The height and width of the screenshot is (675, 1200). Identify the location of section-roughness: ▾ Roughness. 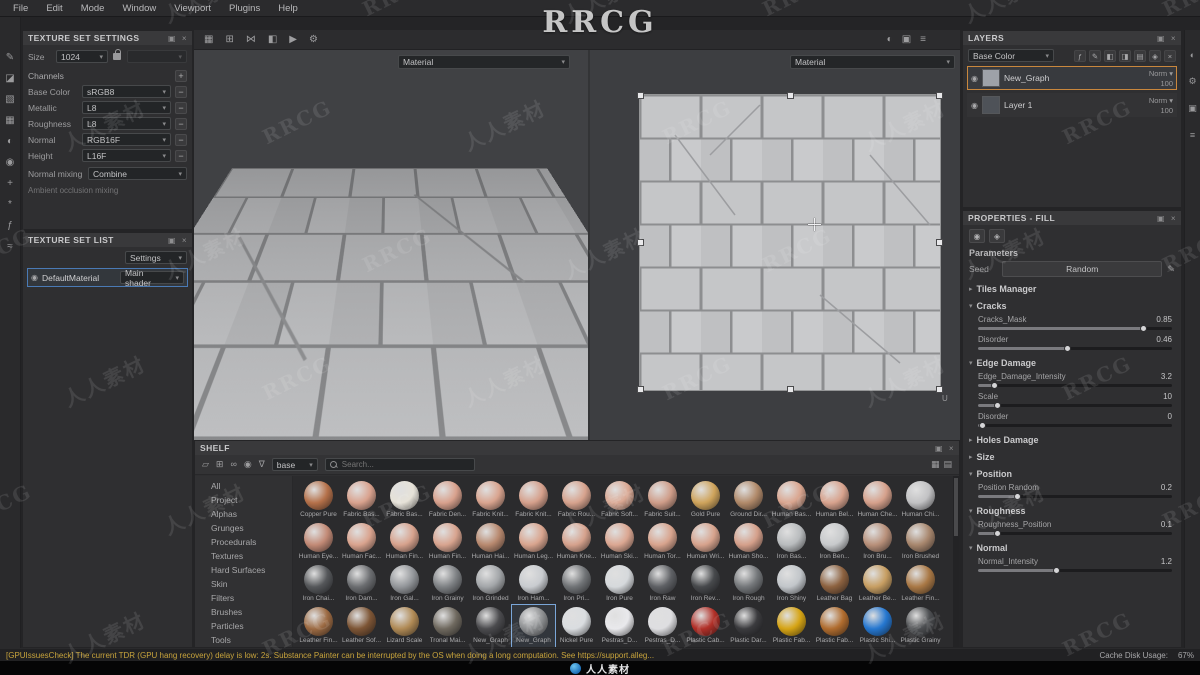
(1072, 509).